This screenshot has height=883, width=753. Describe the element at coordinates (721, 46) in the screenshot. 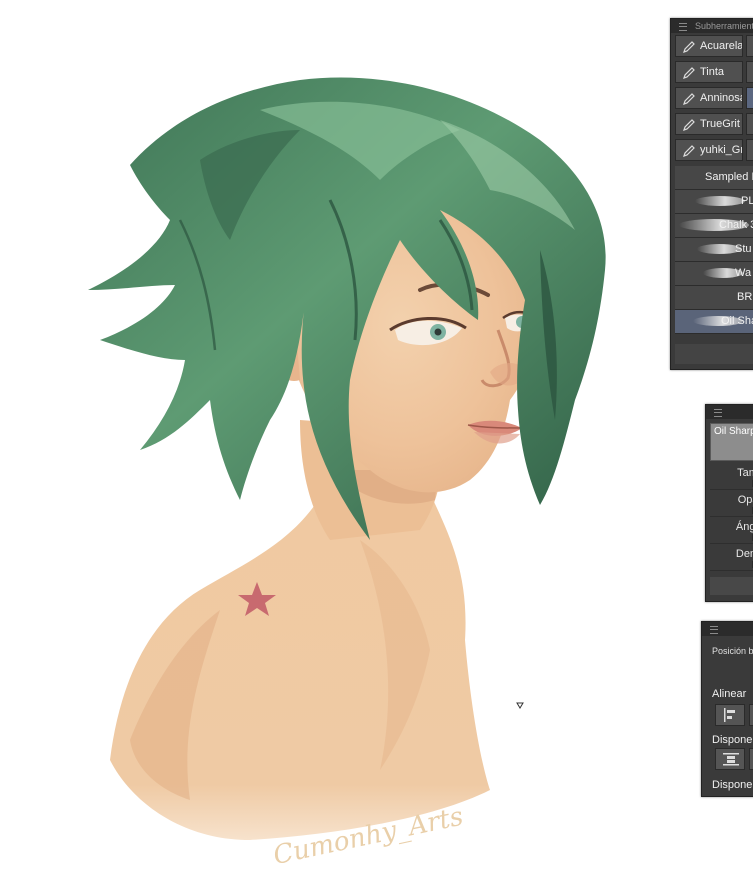

I see `tool-label: Acuarela` at that location.